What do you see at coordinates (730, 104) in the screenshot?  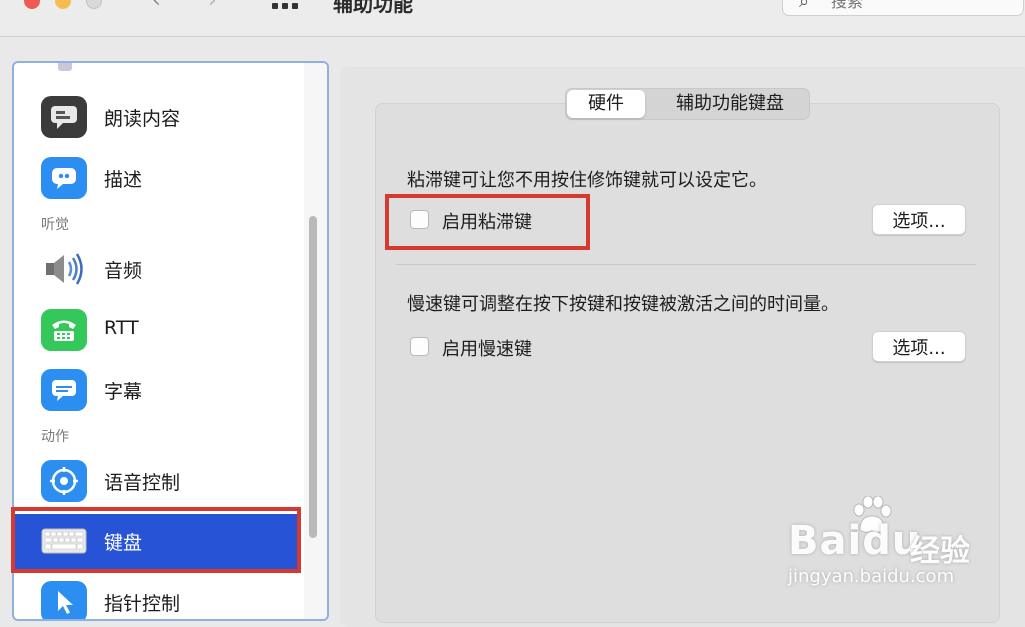 I see `tab-accessibility-keyboard: 辅助功能键盘` at bounding box center [730, 104].